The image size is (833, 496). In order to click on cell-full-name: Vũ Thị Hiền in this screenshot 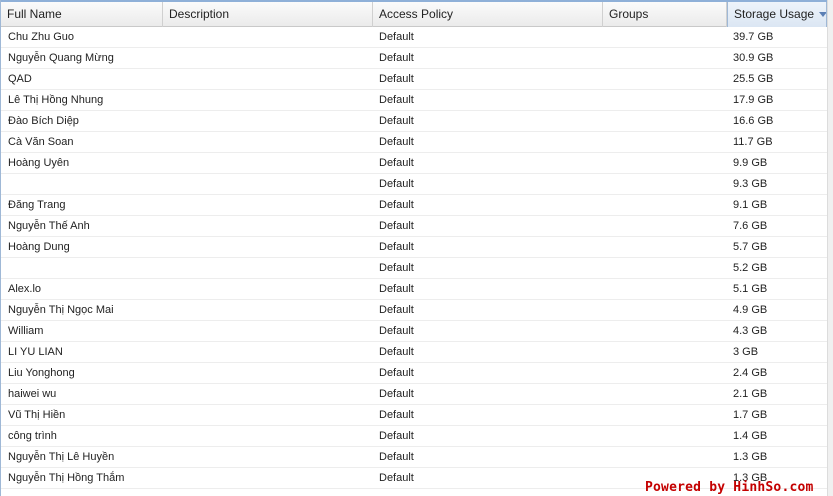, I will do `click(37, 415)`.